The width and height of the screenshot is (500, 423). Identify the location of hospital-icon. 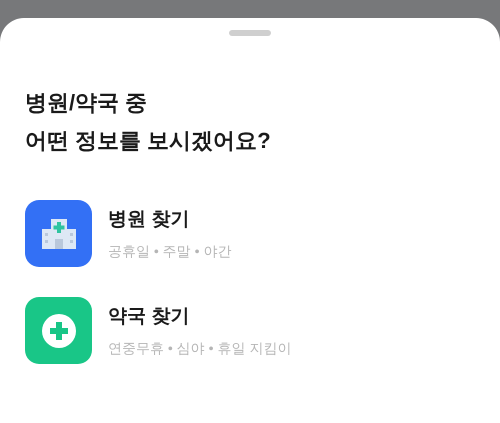
(58, 233).